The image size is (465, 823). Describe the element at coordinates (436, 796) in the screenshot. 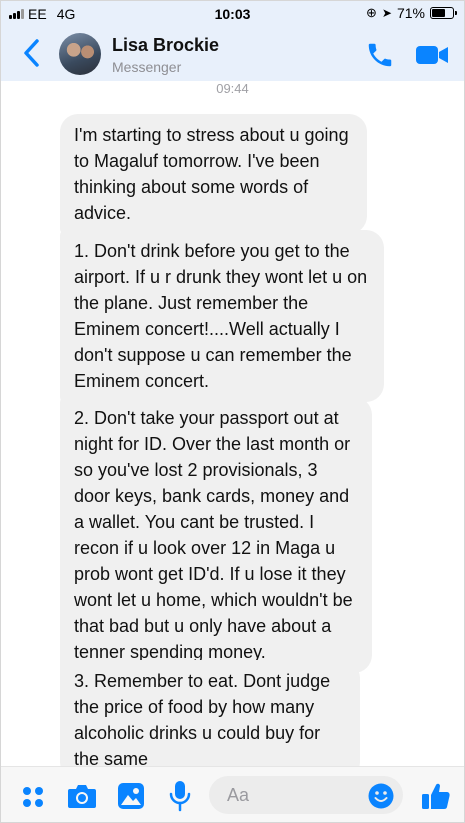

I see `thumbs-up-icon` at that location.